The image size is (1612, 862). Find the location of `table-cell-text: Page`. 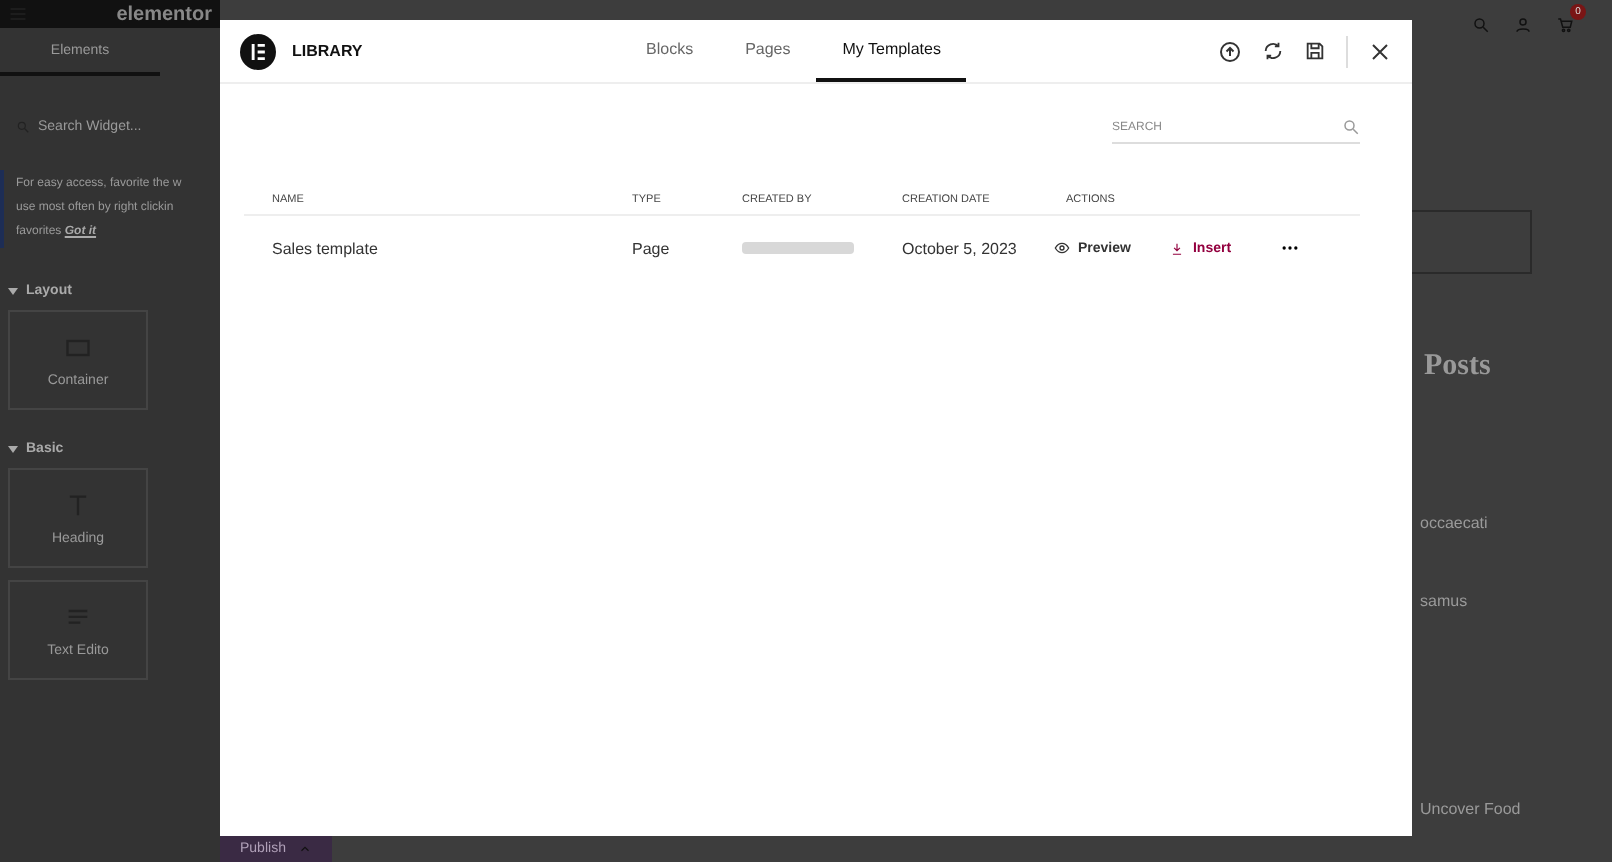

table-cell-text: Page is located at coordinates (651, 249).